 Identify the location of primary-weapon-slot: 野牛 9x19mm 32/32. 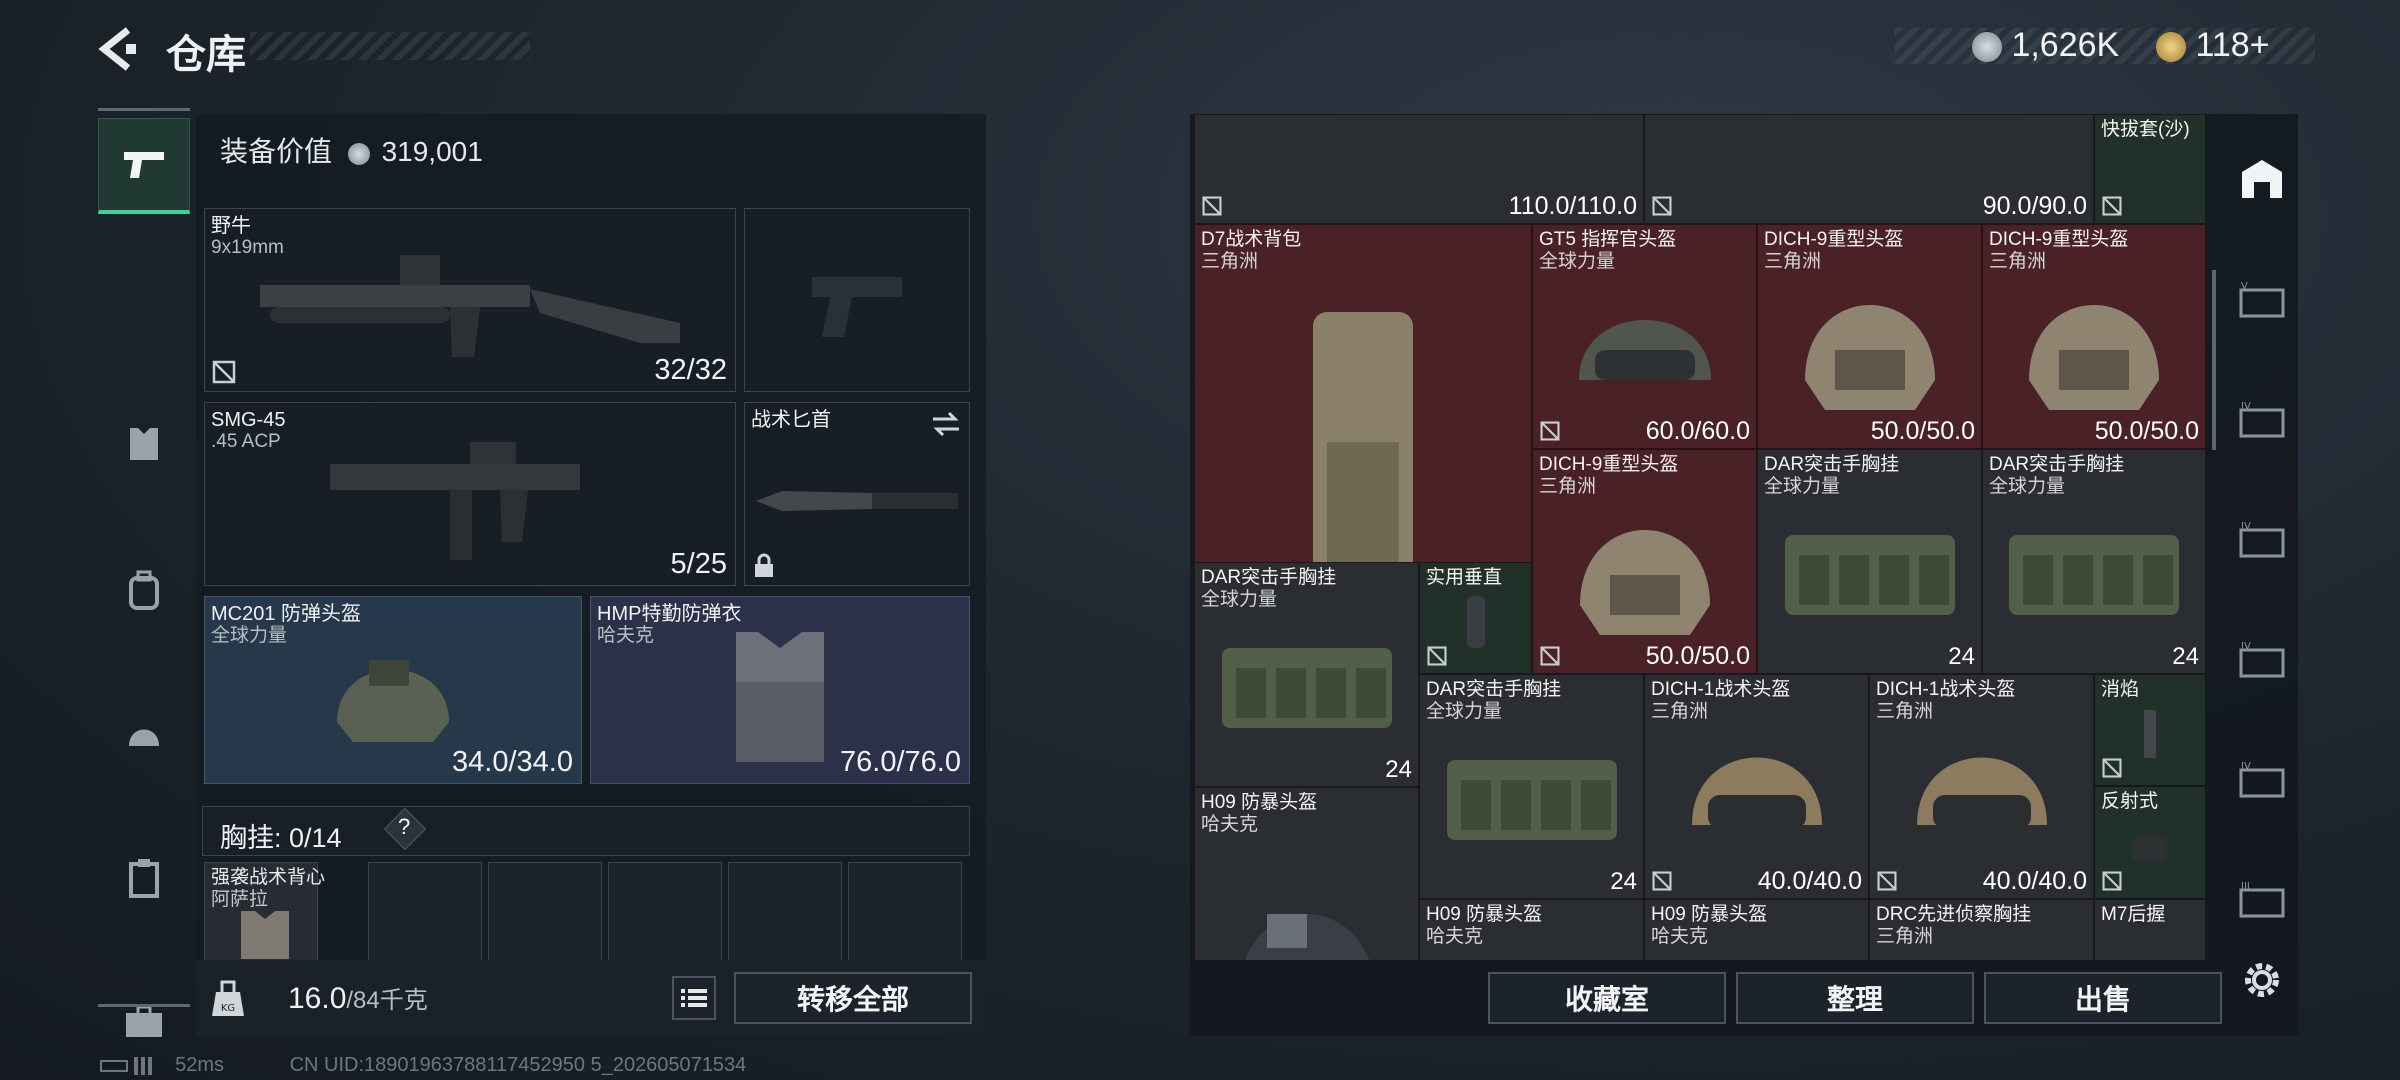
(470, 300).